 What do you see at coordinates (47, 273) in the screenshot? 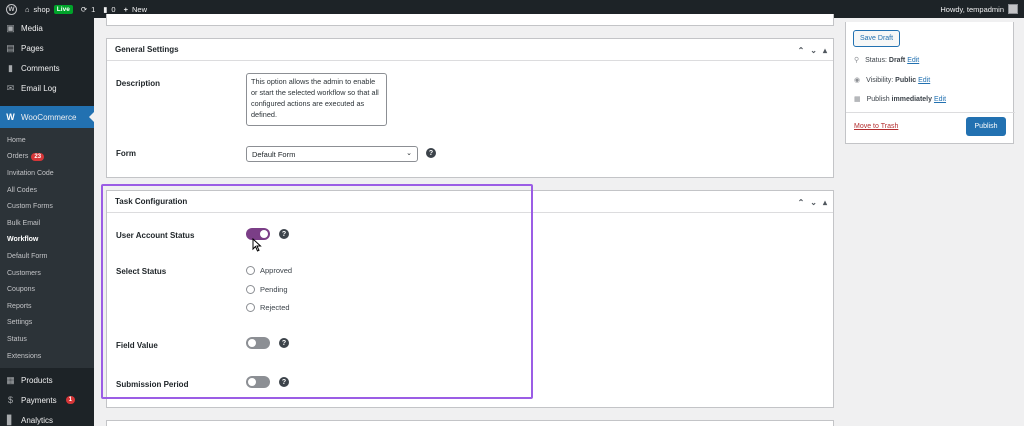
I see `submenu-customers: Customers` at bounding box center [47, 273].